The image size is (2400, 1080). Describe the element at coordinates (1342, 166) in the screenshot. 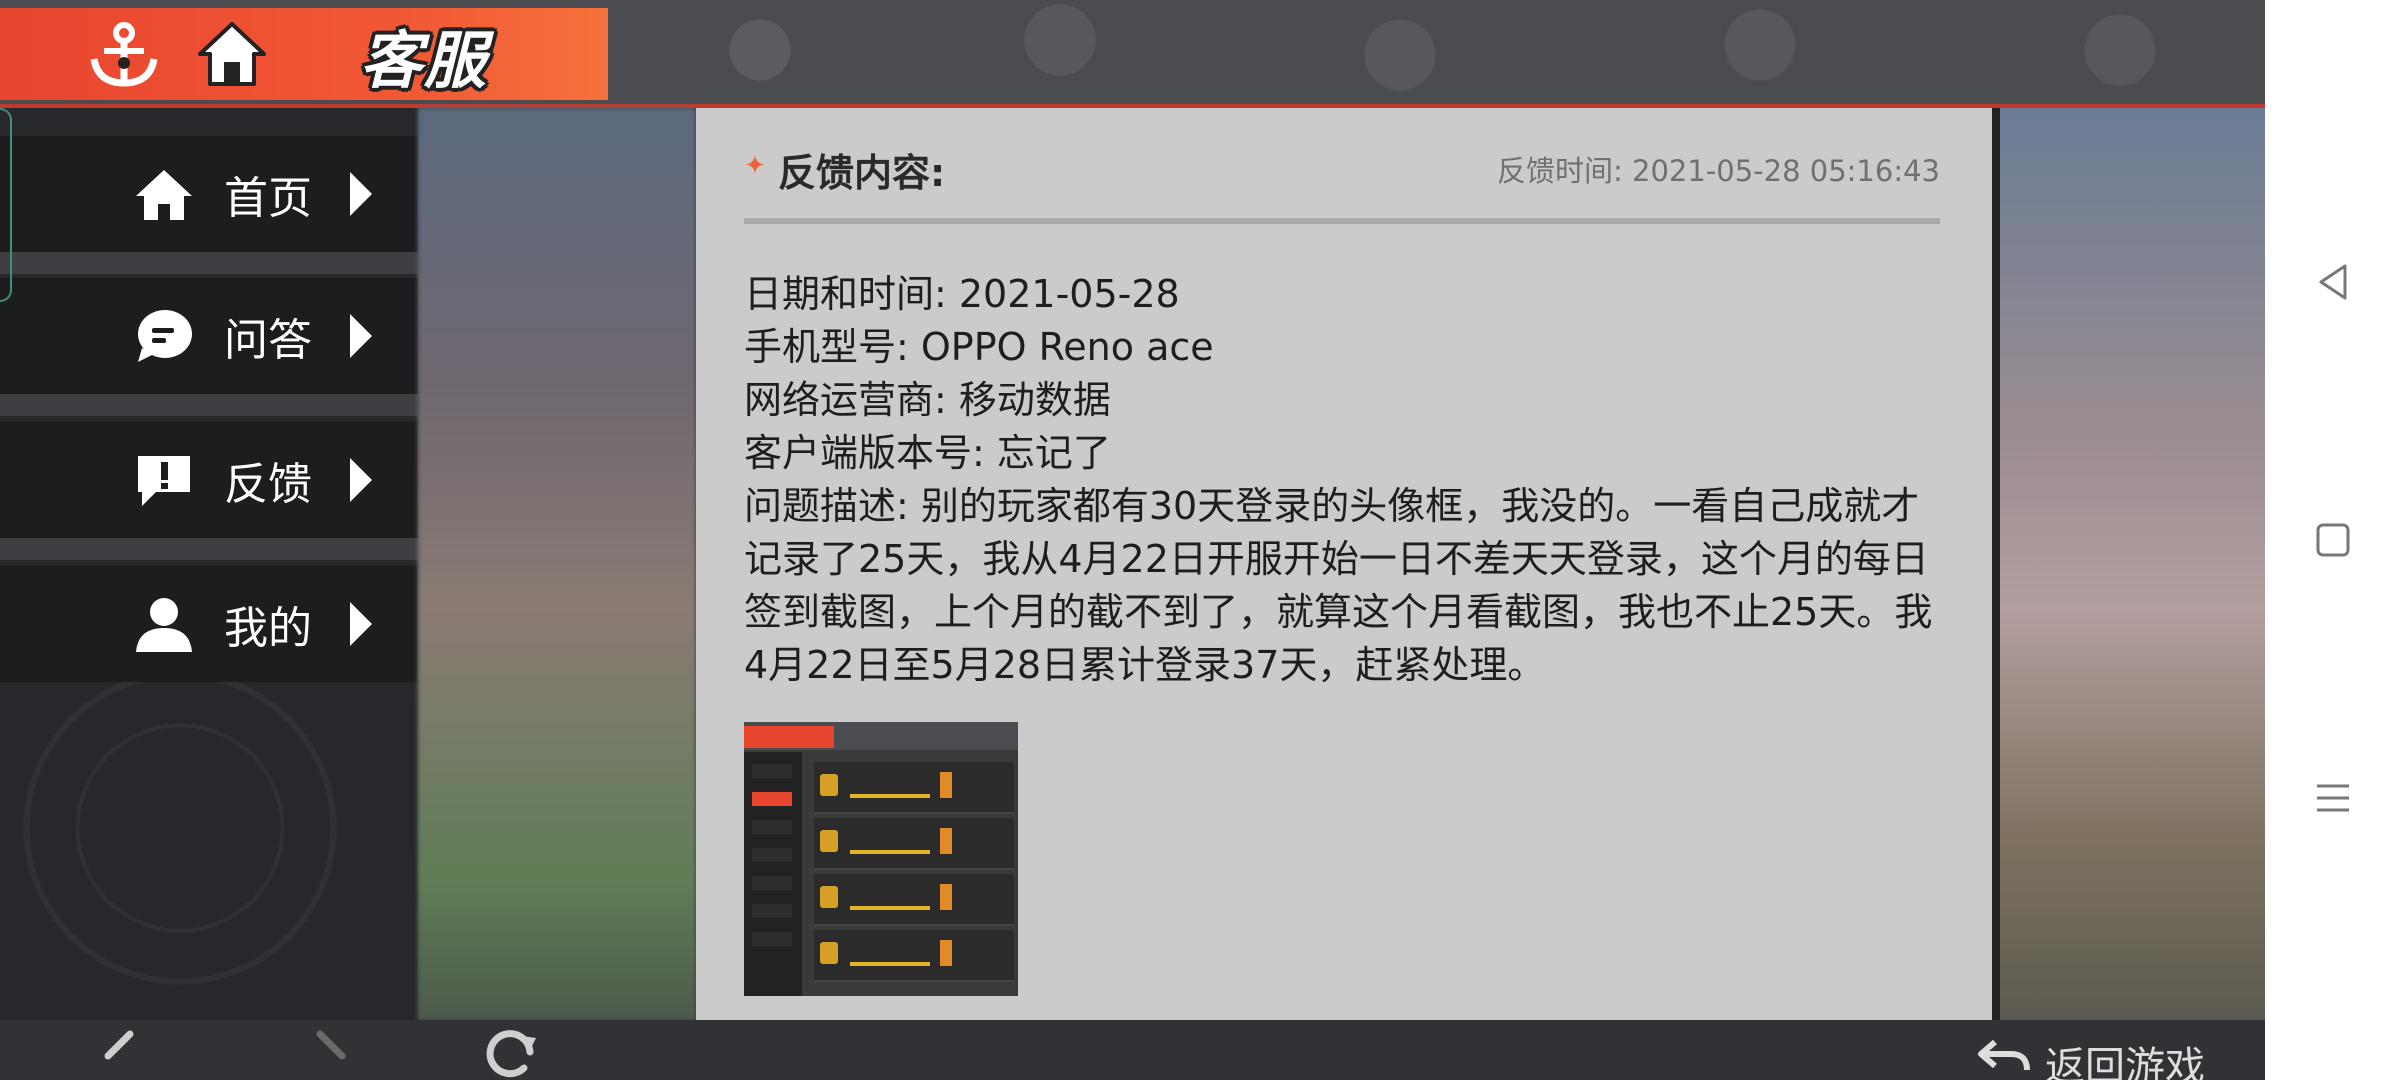

I see `card-header: ✦ 反馈内容: 反馈时间: 2021-05-28 05:16:43` at that location.